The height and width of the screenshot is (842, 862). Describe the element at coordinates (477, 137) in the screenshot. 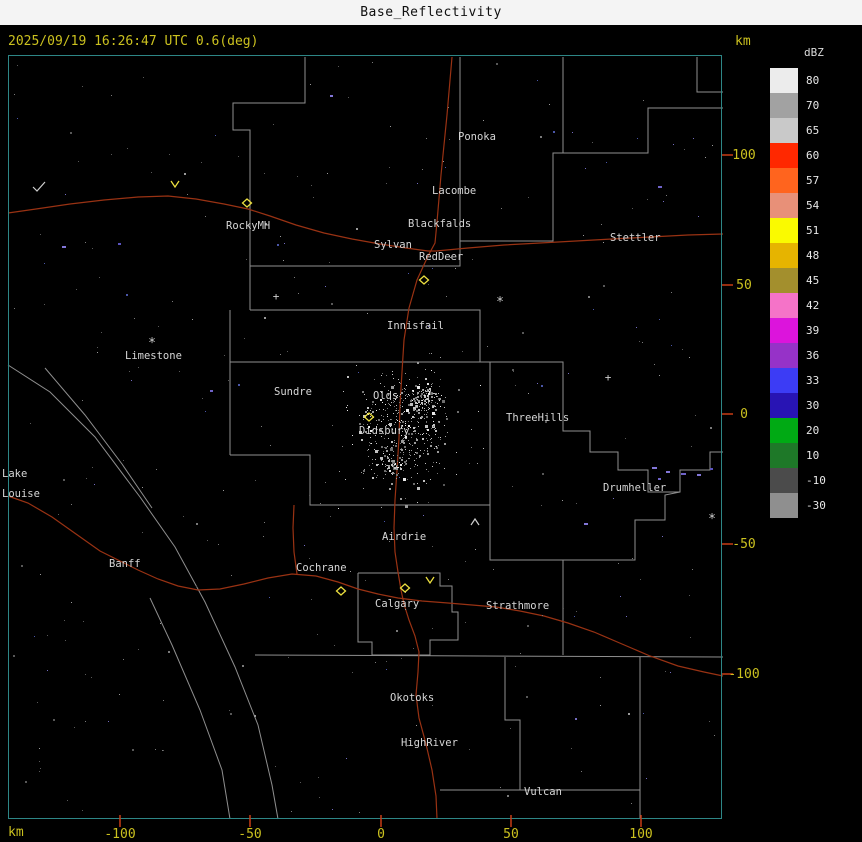

I see `city-label: Ponoka` at that location.